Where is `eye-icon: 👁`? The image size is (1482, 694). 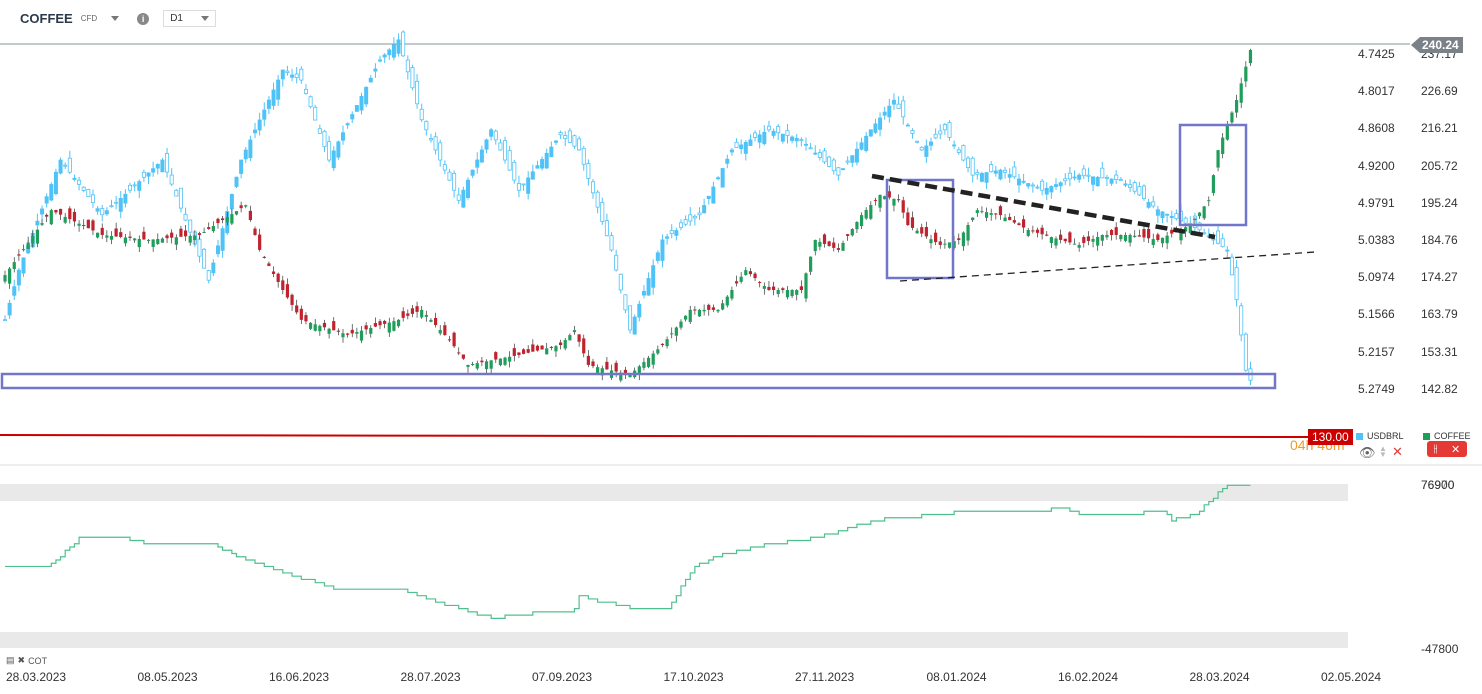
eye-icon: 👁 is located at coordinates (1367, 453).